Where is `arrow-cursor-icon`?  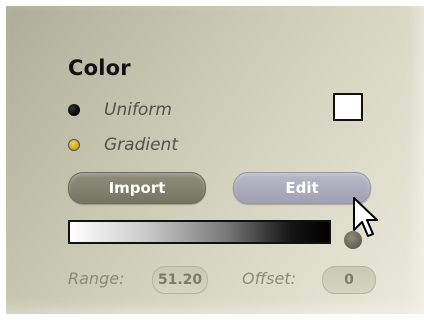
arrow-cursor-icon is located at coordinates (365, 217).